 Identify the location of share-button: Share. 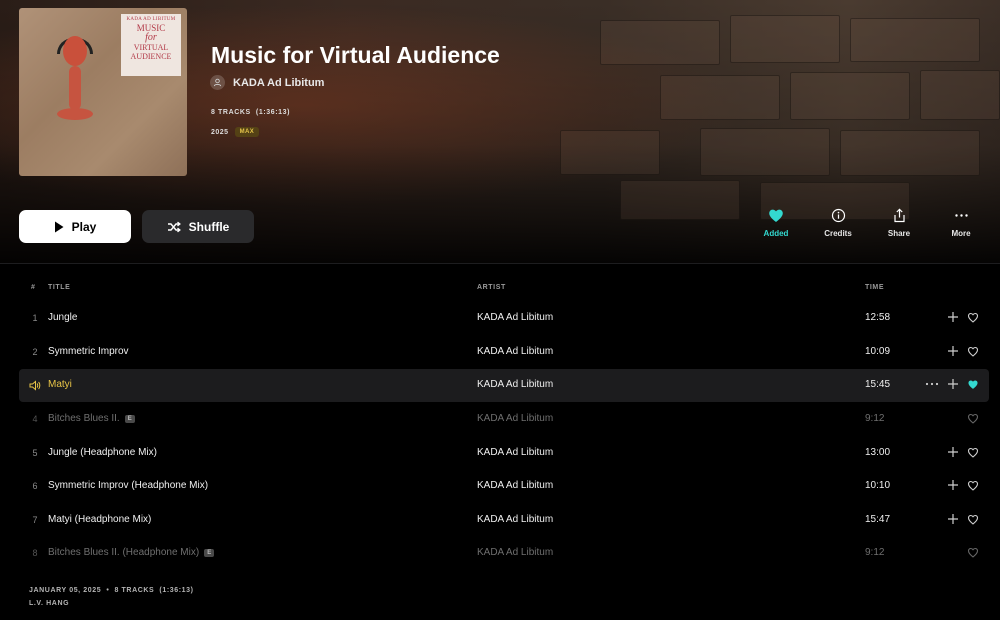
(899, 223).